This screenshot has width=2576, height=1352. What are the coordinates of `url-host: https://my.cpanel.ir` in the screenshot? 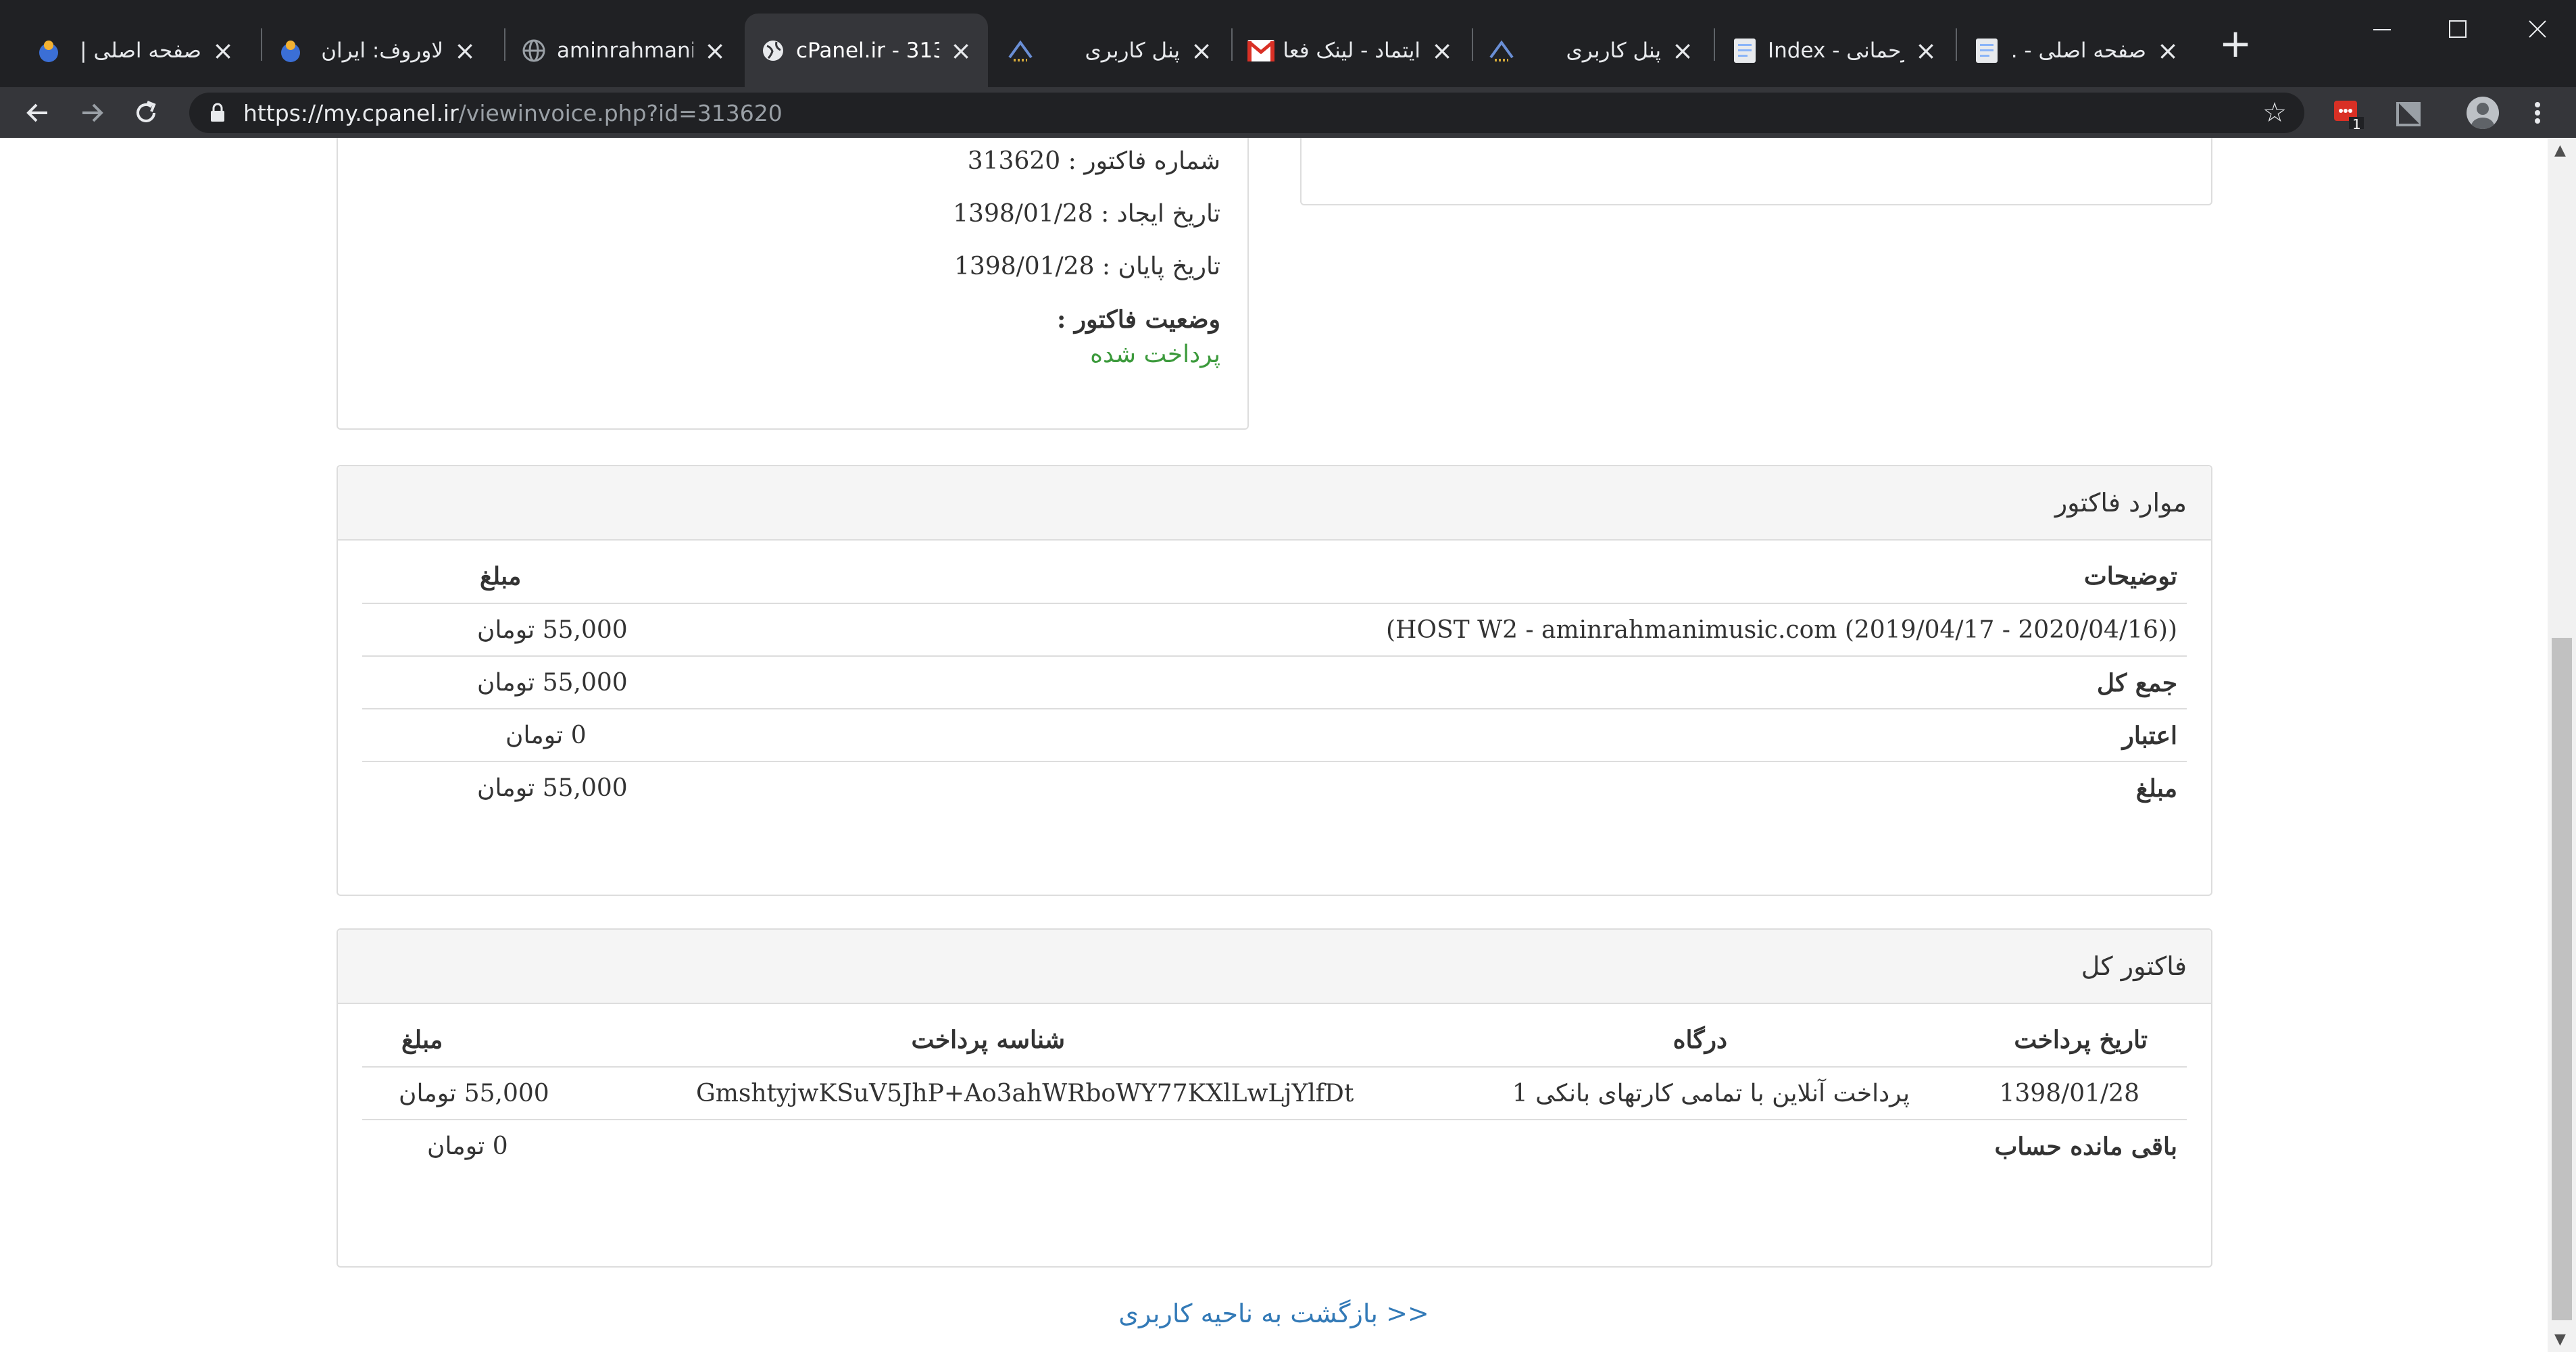 It's located at (351, 112).